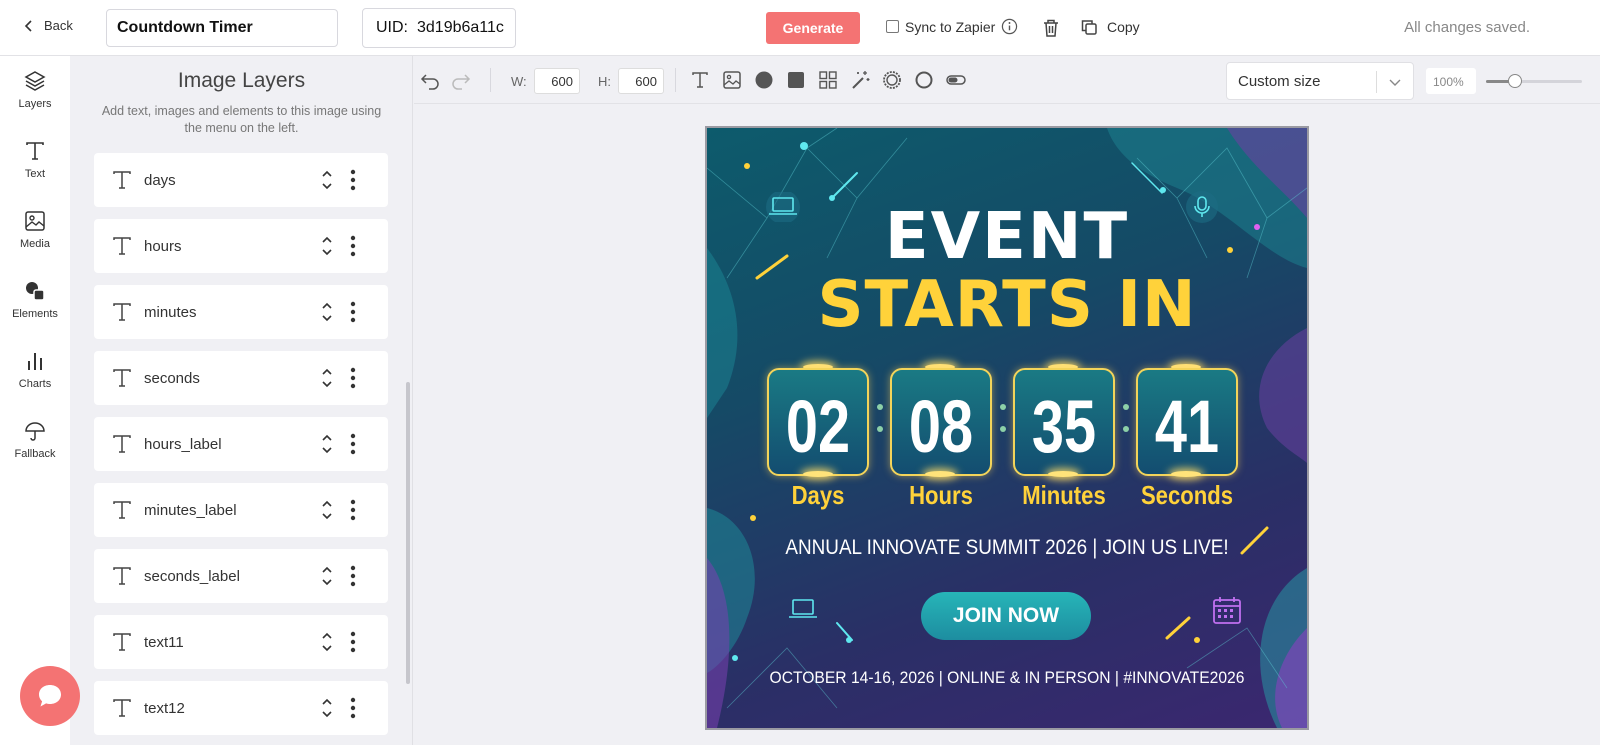 This screenshot has height=745, width=1600. What do you see at coordinates (241, 708) in the screenshot?
I see `layer-row: text12` at bounding box center [241, 708].